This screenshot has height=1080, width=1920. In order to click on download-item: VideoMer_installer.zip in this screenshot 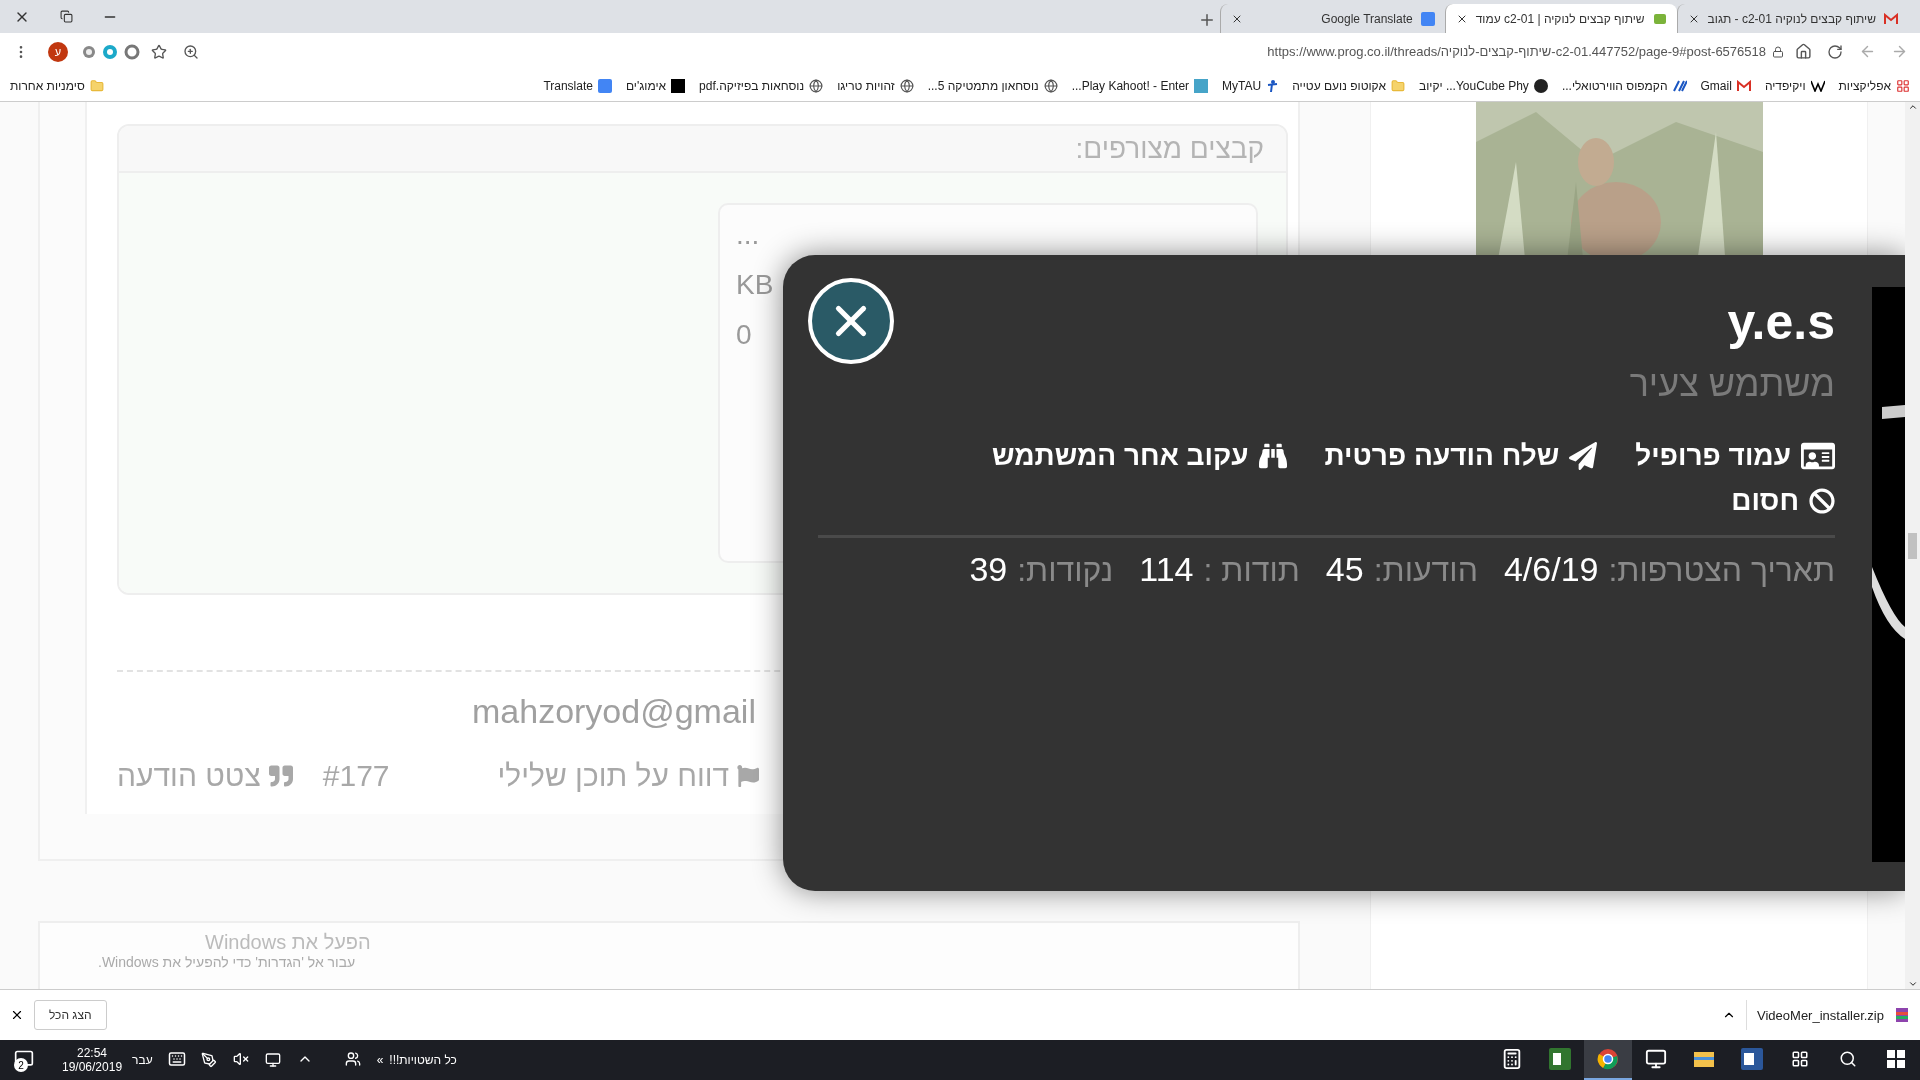, I will do `click(1820, 1015)`.